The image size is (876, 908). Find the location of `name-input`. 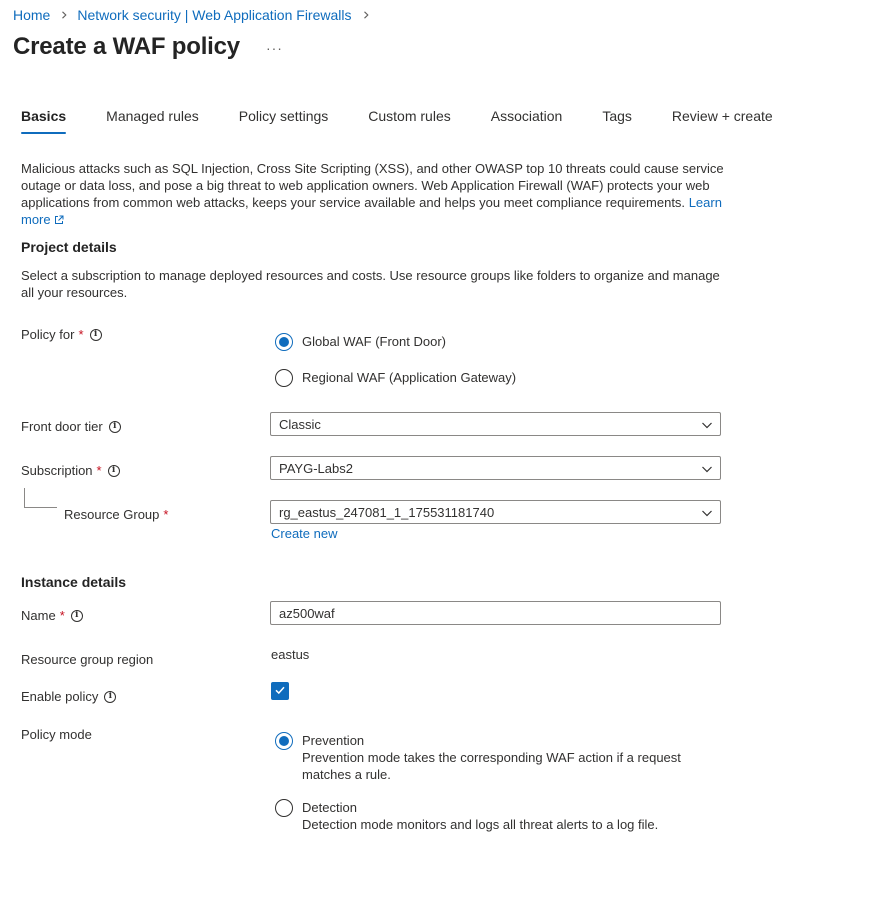

name-input is located at coordinates (495, 613).